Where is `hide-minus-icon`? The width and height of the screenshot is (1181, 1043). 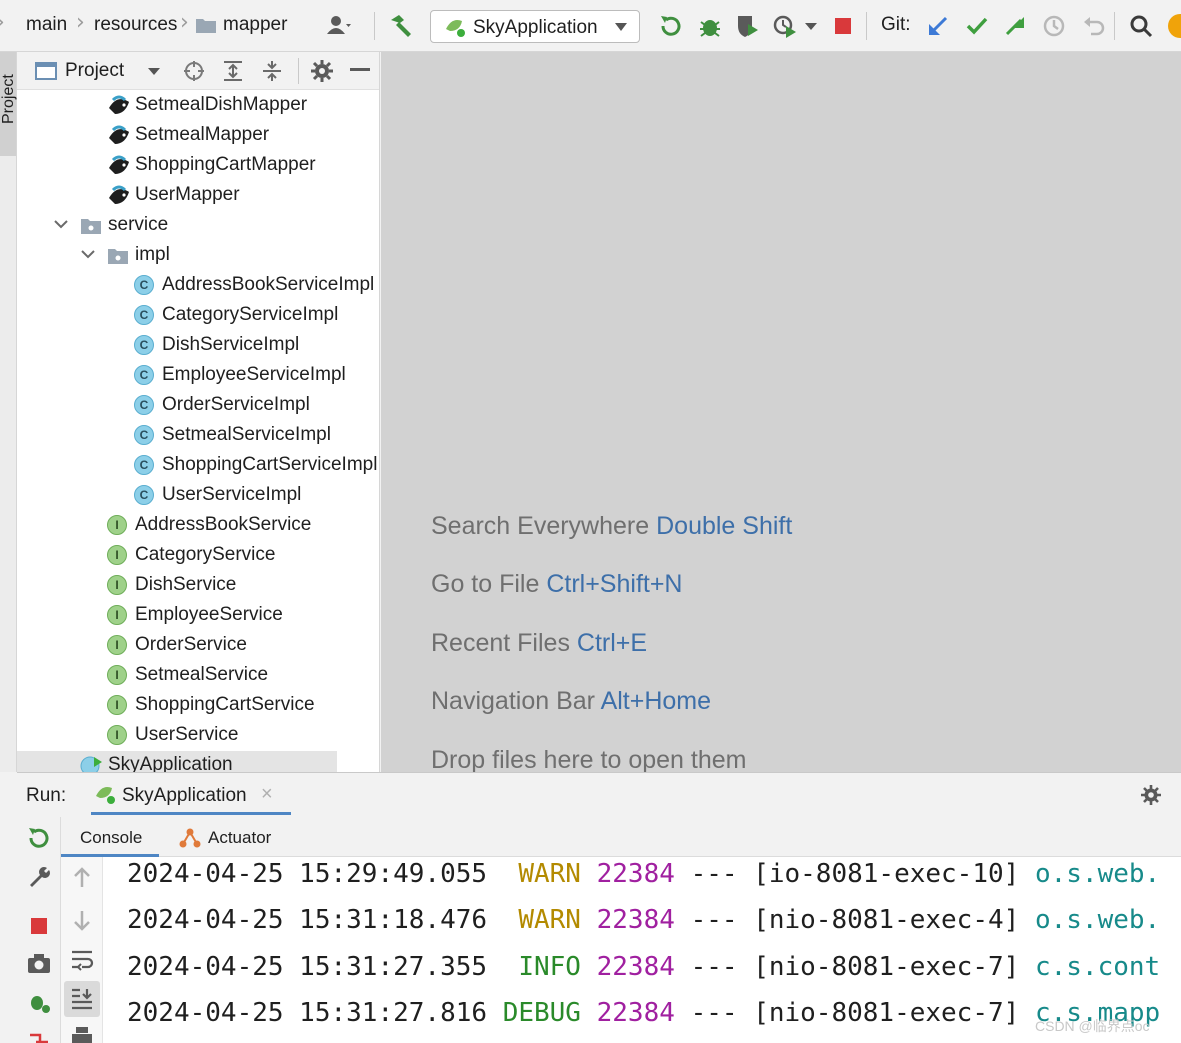
hide-minus-icon is located at coordinates (360, 70).